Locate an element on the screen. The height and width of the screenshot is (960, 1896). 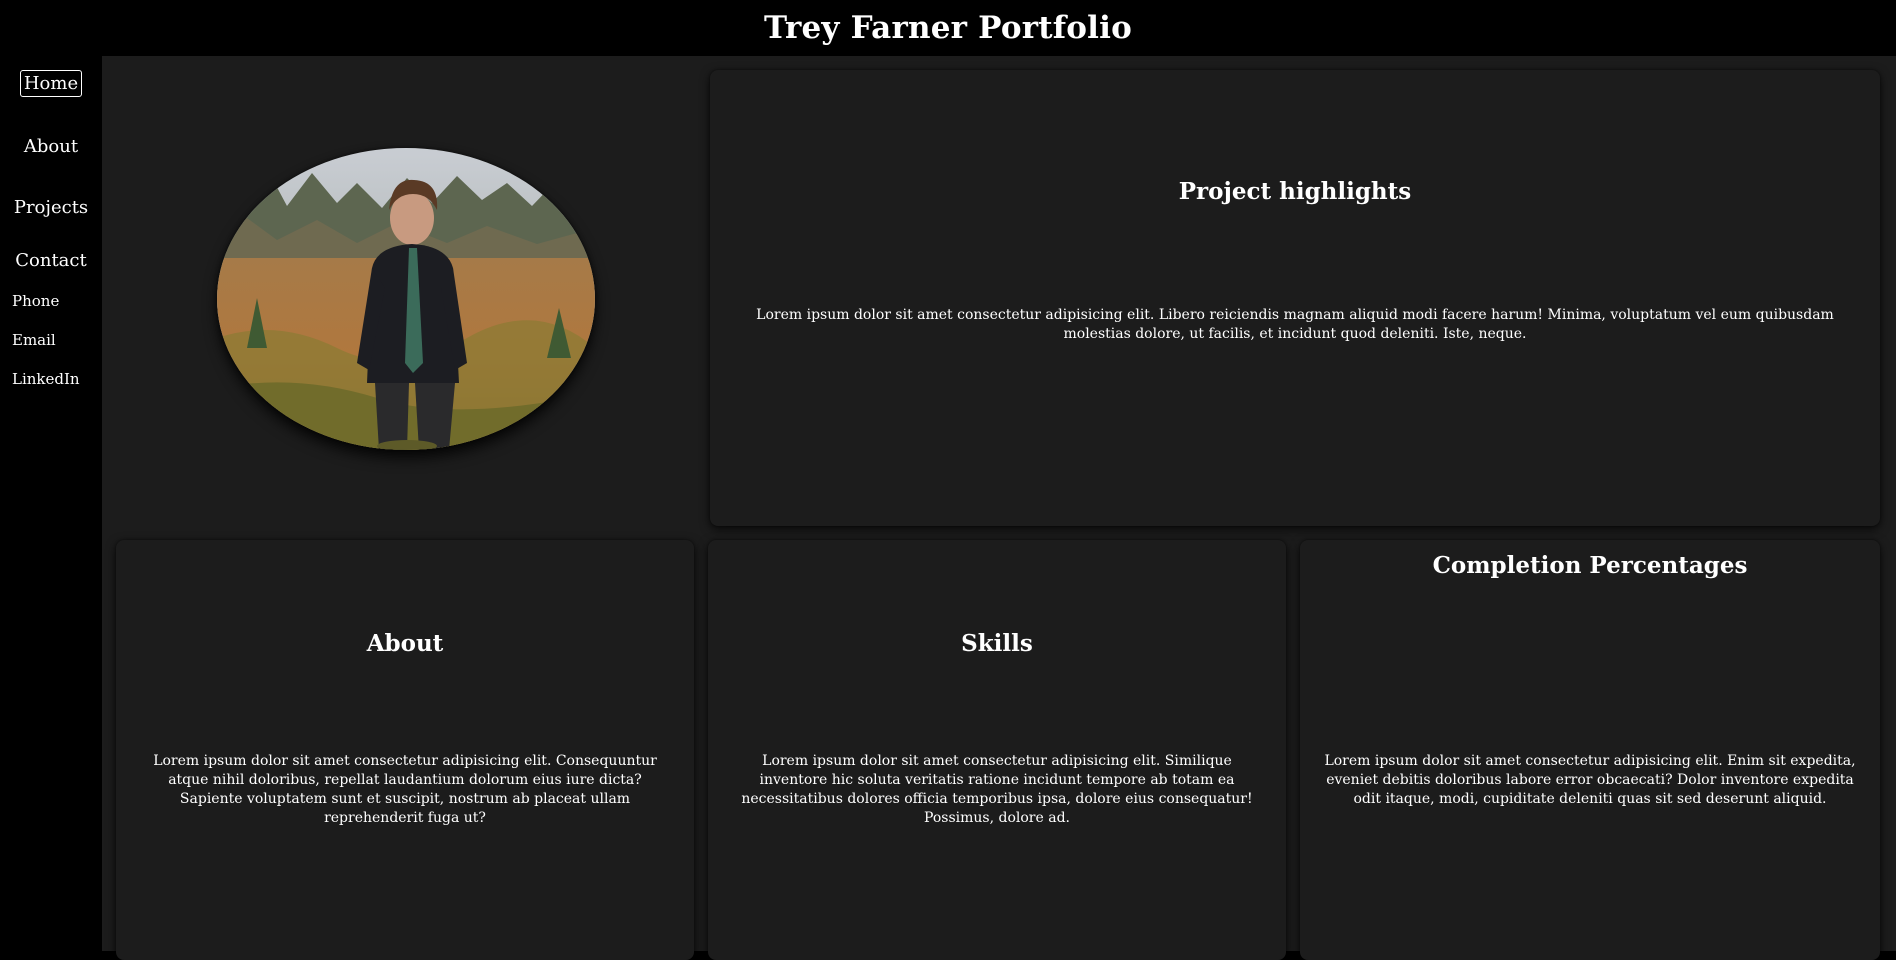
nav-home-label: Home is located at coordinates (51, 83).